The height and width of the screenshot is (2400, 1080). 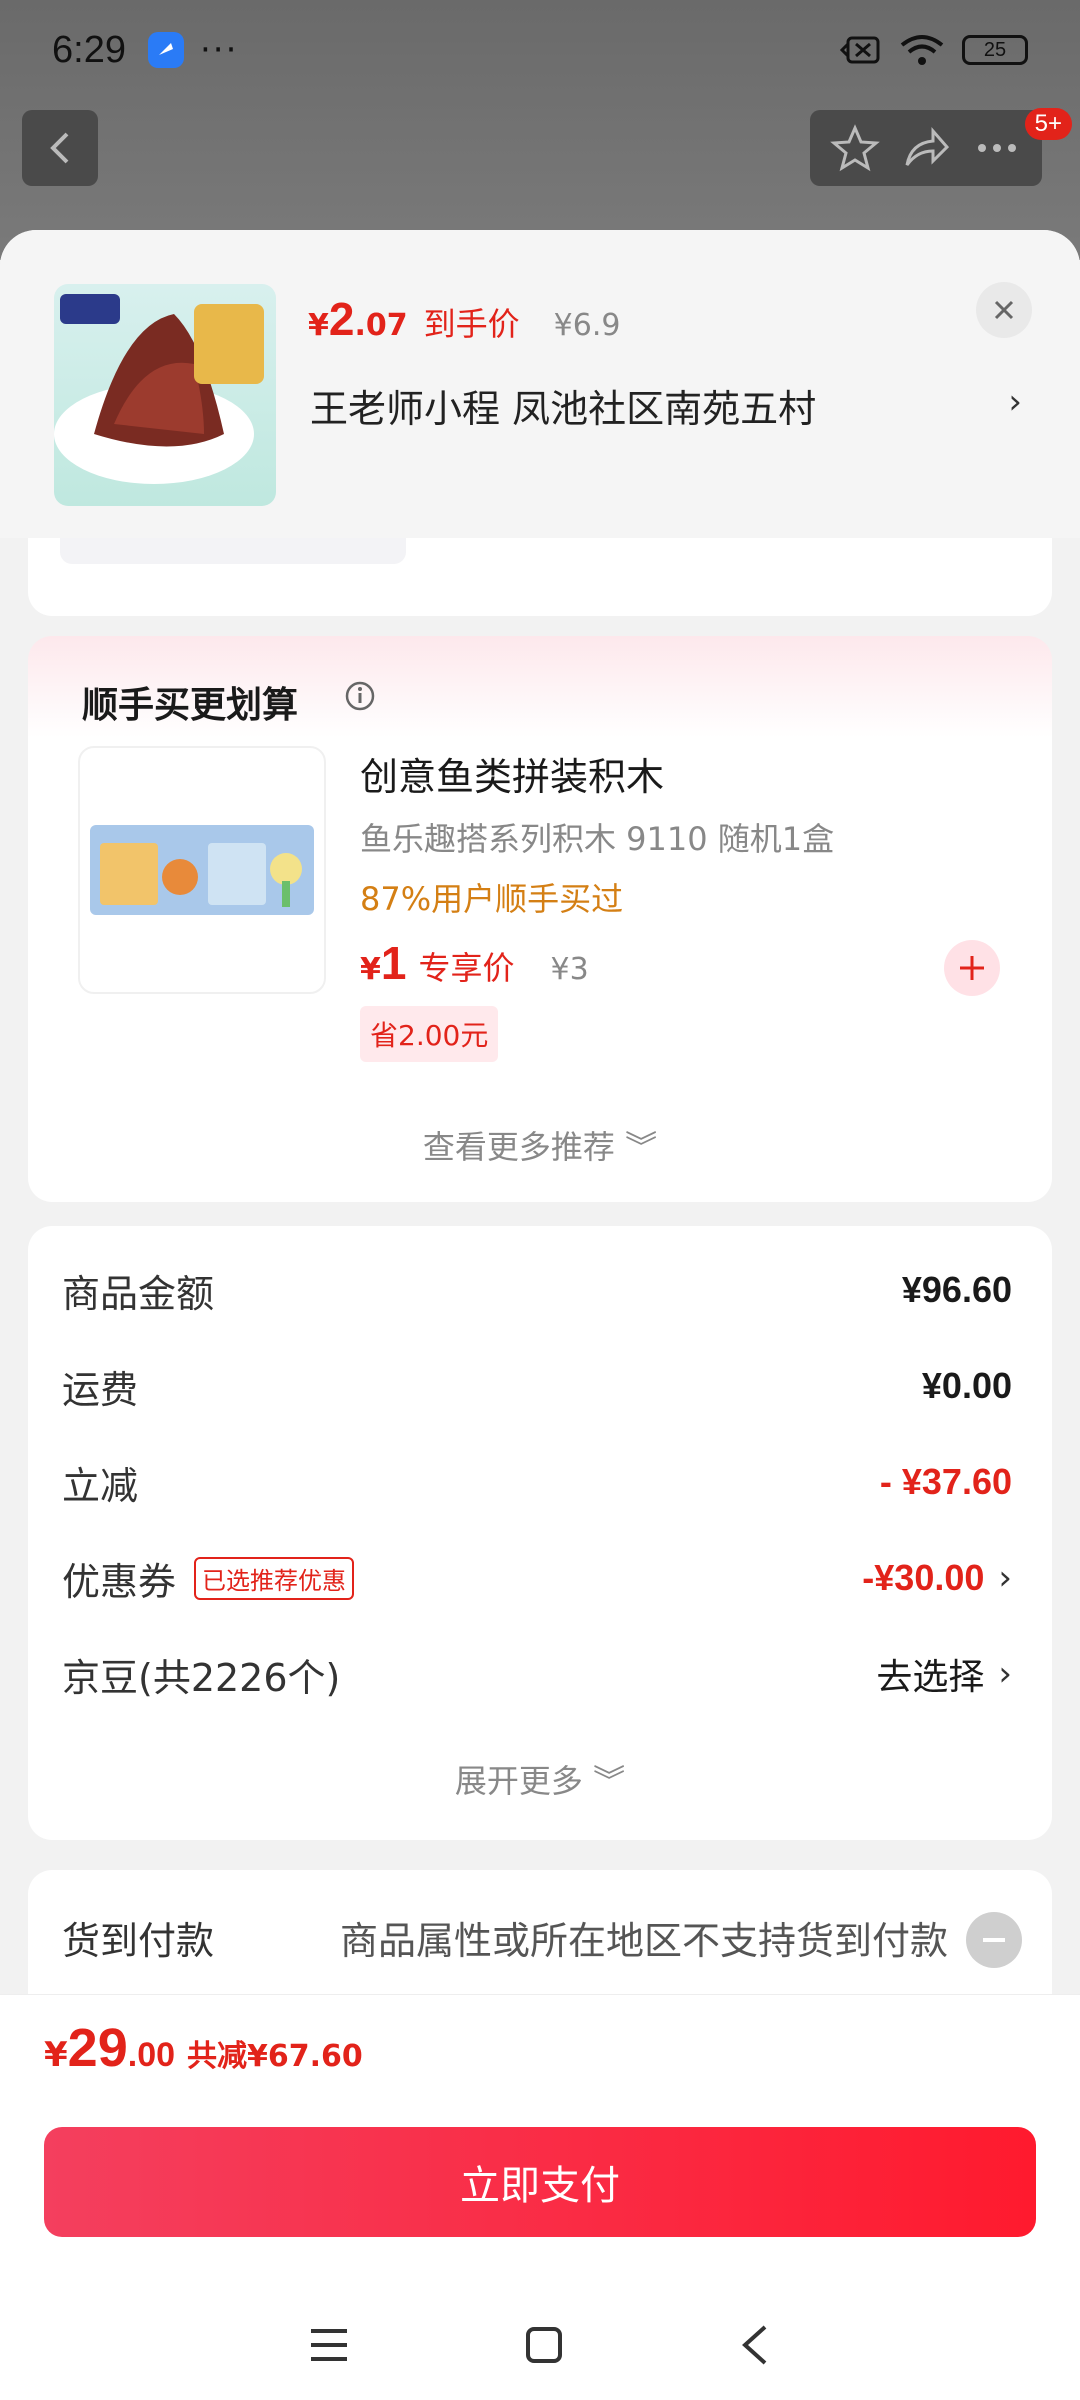 I want to click on product-header: ¥ 2 .07 到手价 ¥6.9 王老师小程 凤池社区南苑五村 ›, so click(x=540, y=384).